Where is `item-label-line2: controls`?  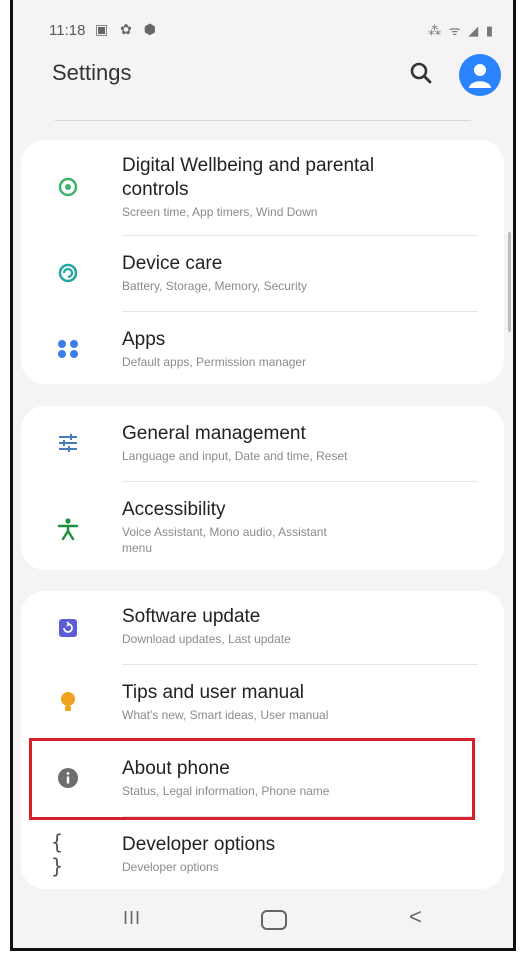
item-label-line2: controls is located at coordinates (155, 189).